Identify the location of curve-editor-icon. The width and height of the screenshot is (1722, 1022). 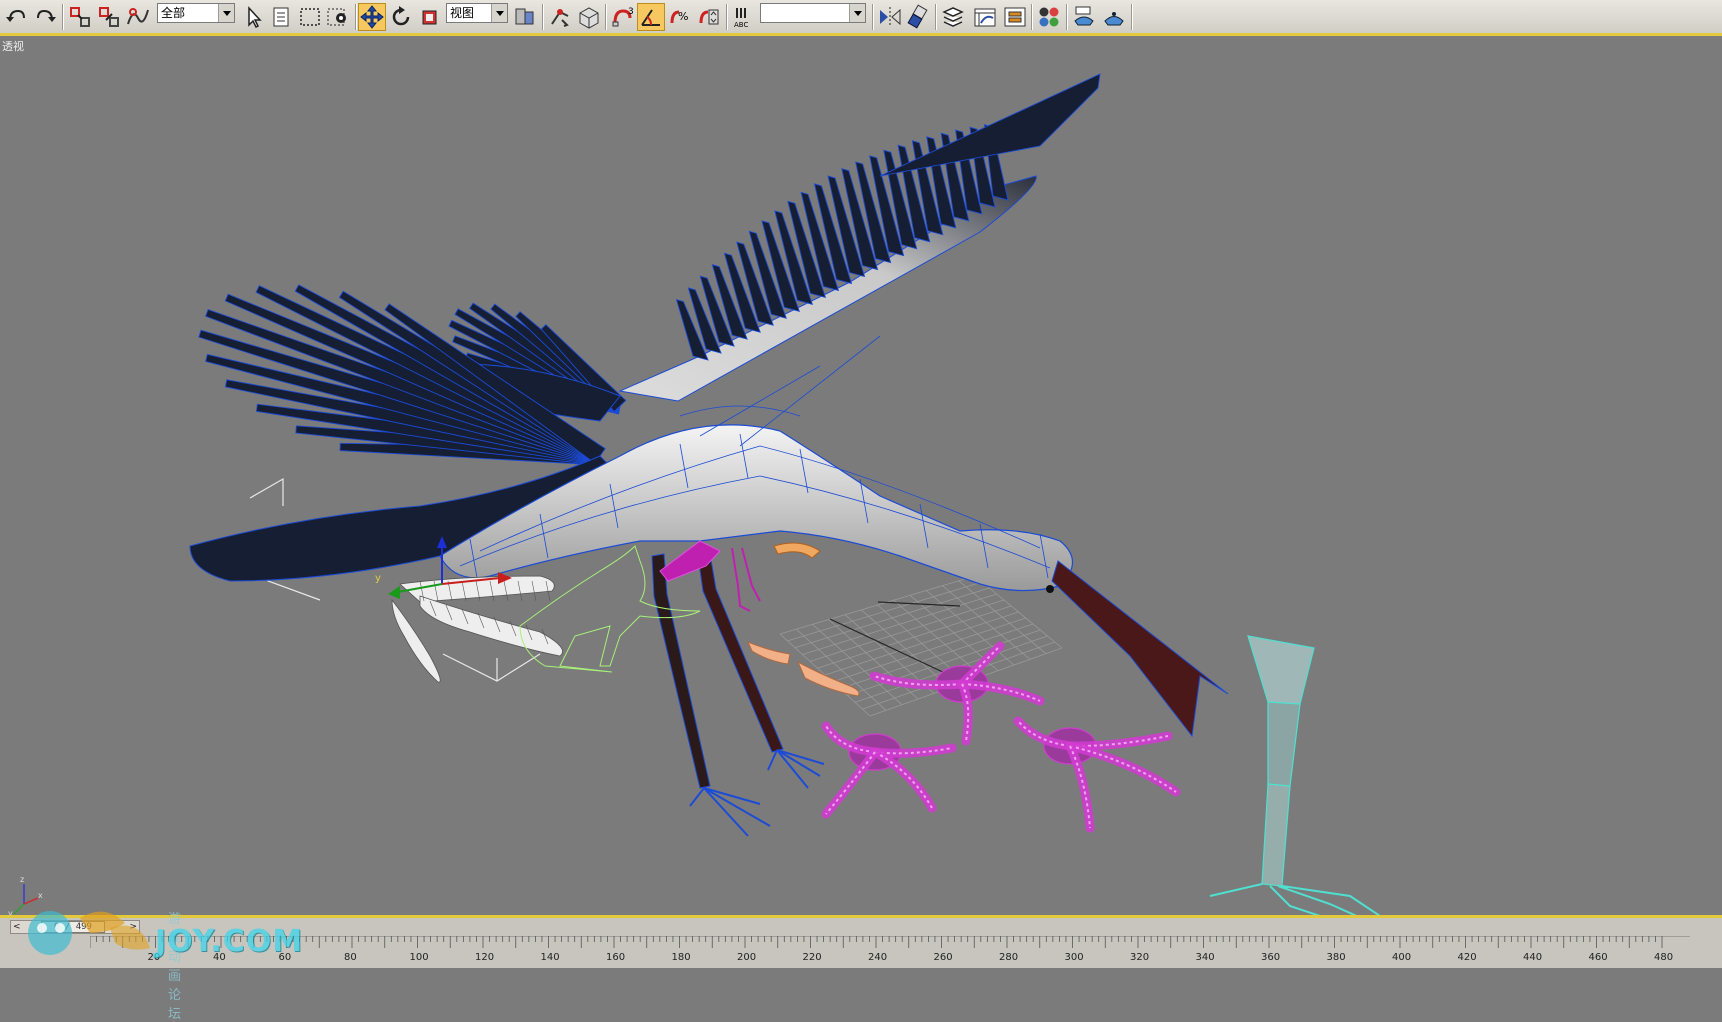
(985, 17).